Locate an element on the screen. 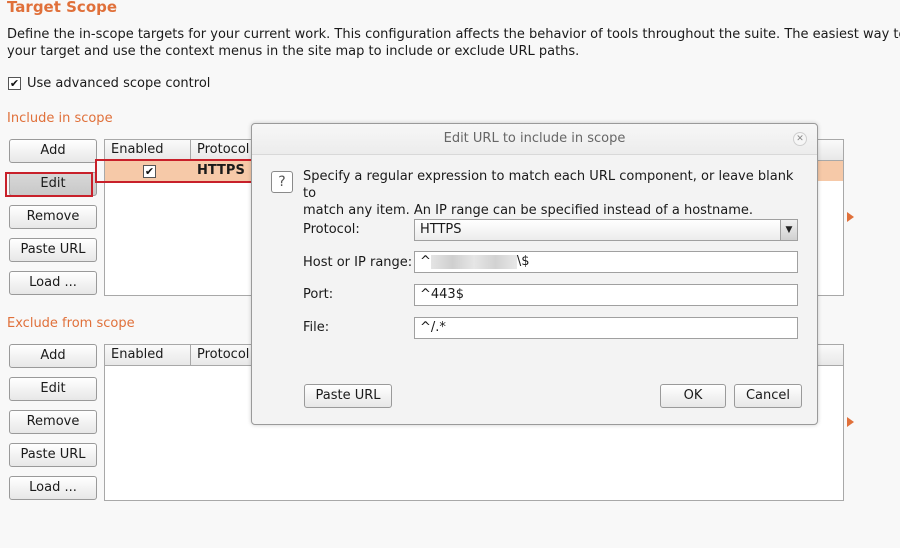 This screenshot has width=900, height=548. protocol-select: HTTPS ▼ is located at coordinates (606, 230).